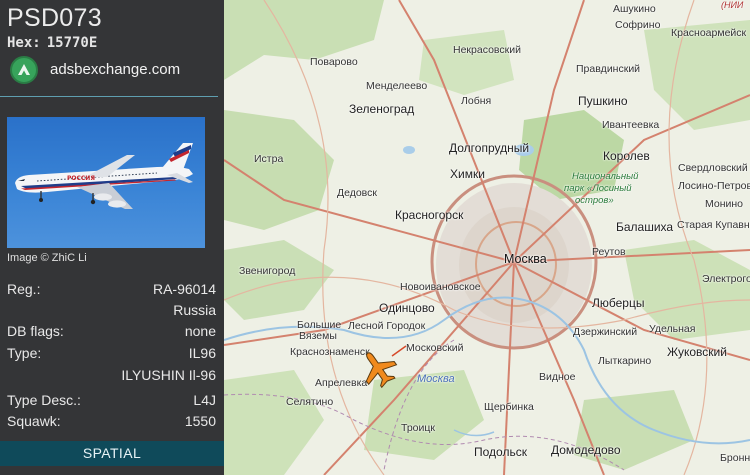 The width and height of the screenshot is (750, 475). I want to click on map-label-lobnya: Лобня, so click(476, 101).